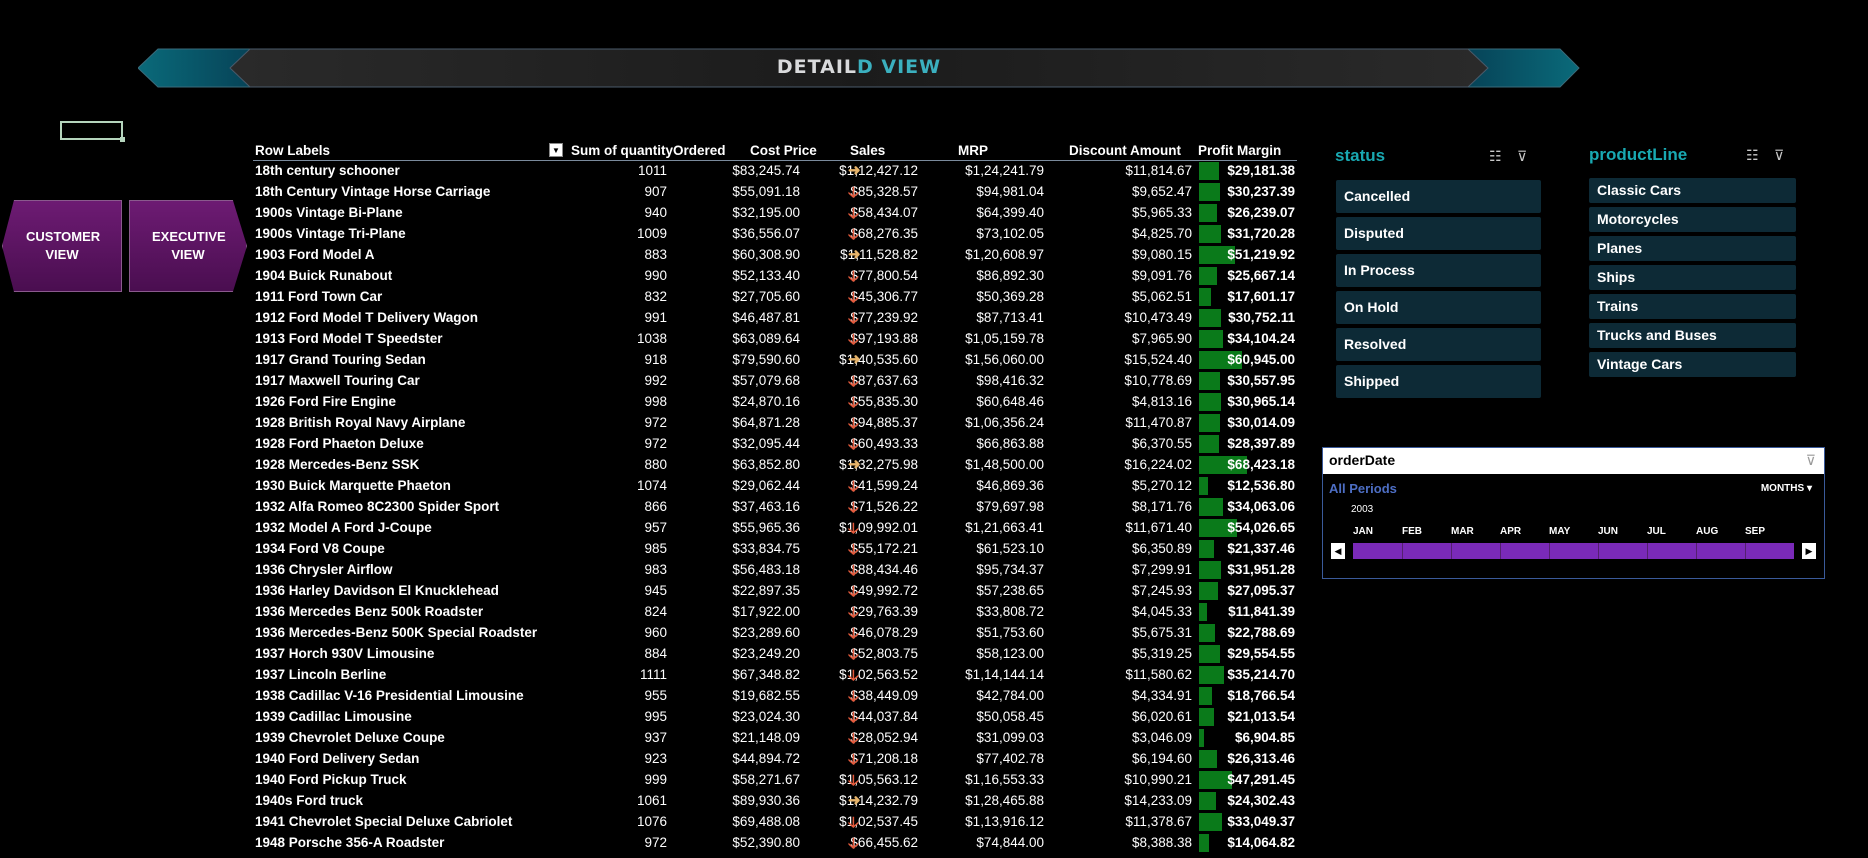 The height and width of the screenshot is (858, 1868). Describe the element at coordinates (1158, 422) in the screenshot. I see `discount-value: $11,470.87` at that location.